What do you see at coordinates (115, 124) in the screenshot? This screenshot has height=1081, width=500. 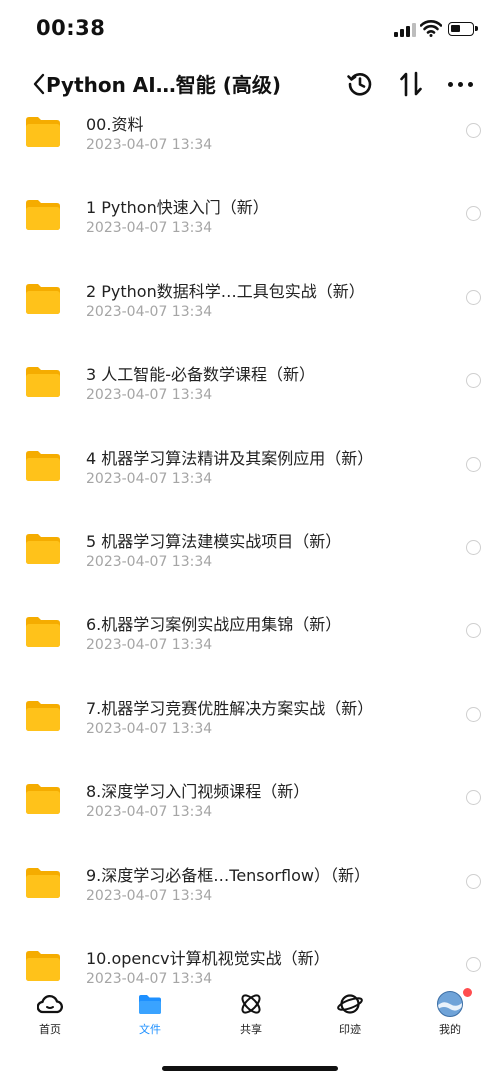 I see `file-name: 00.资料` at bounding box center [115, 124].